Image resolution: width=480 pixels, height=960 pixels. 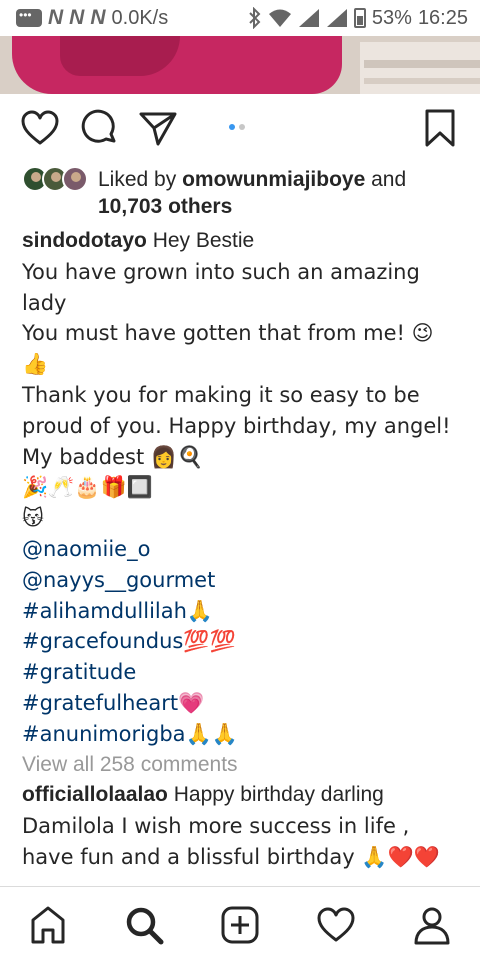 What do you see at coordinates (29, 17) in the screenshot?
I see `message-notification-icon` at bounding box center [29, 17].